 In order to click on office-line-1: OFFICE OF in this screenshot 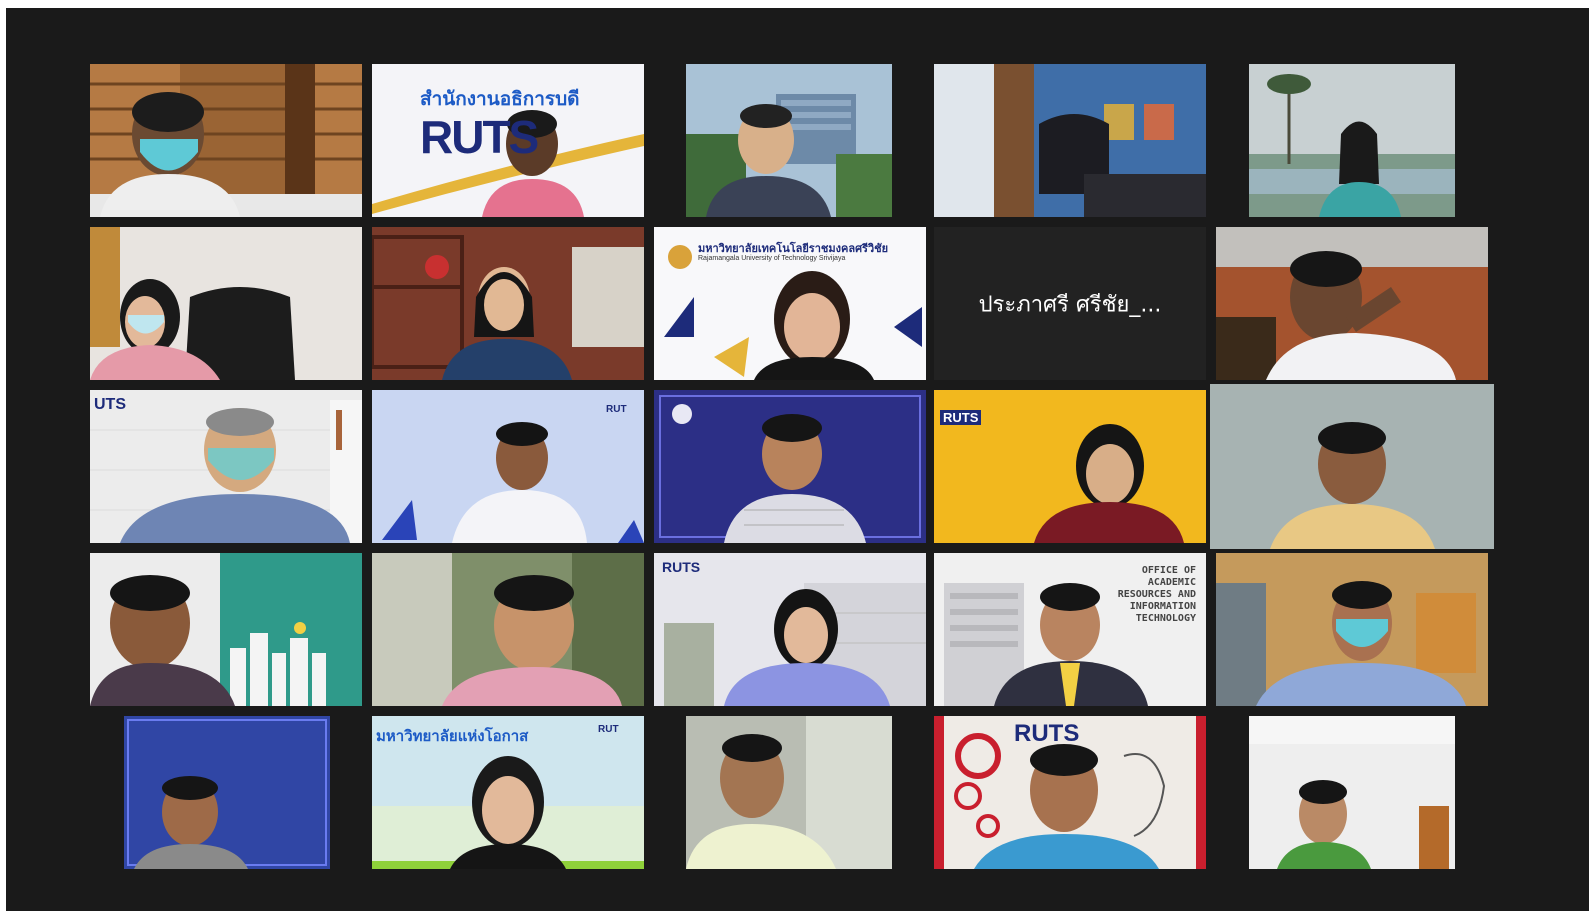, I will do `click(1168, 570)`.